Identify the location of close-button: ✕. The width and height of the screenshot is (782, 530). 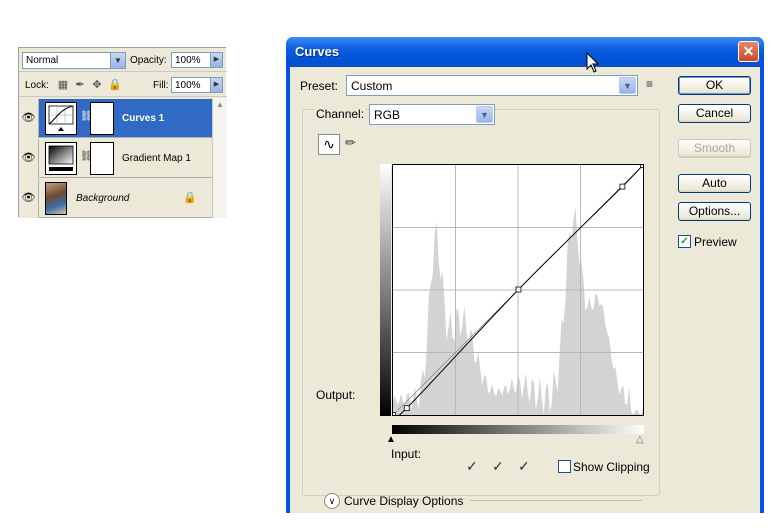
(748, 51).